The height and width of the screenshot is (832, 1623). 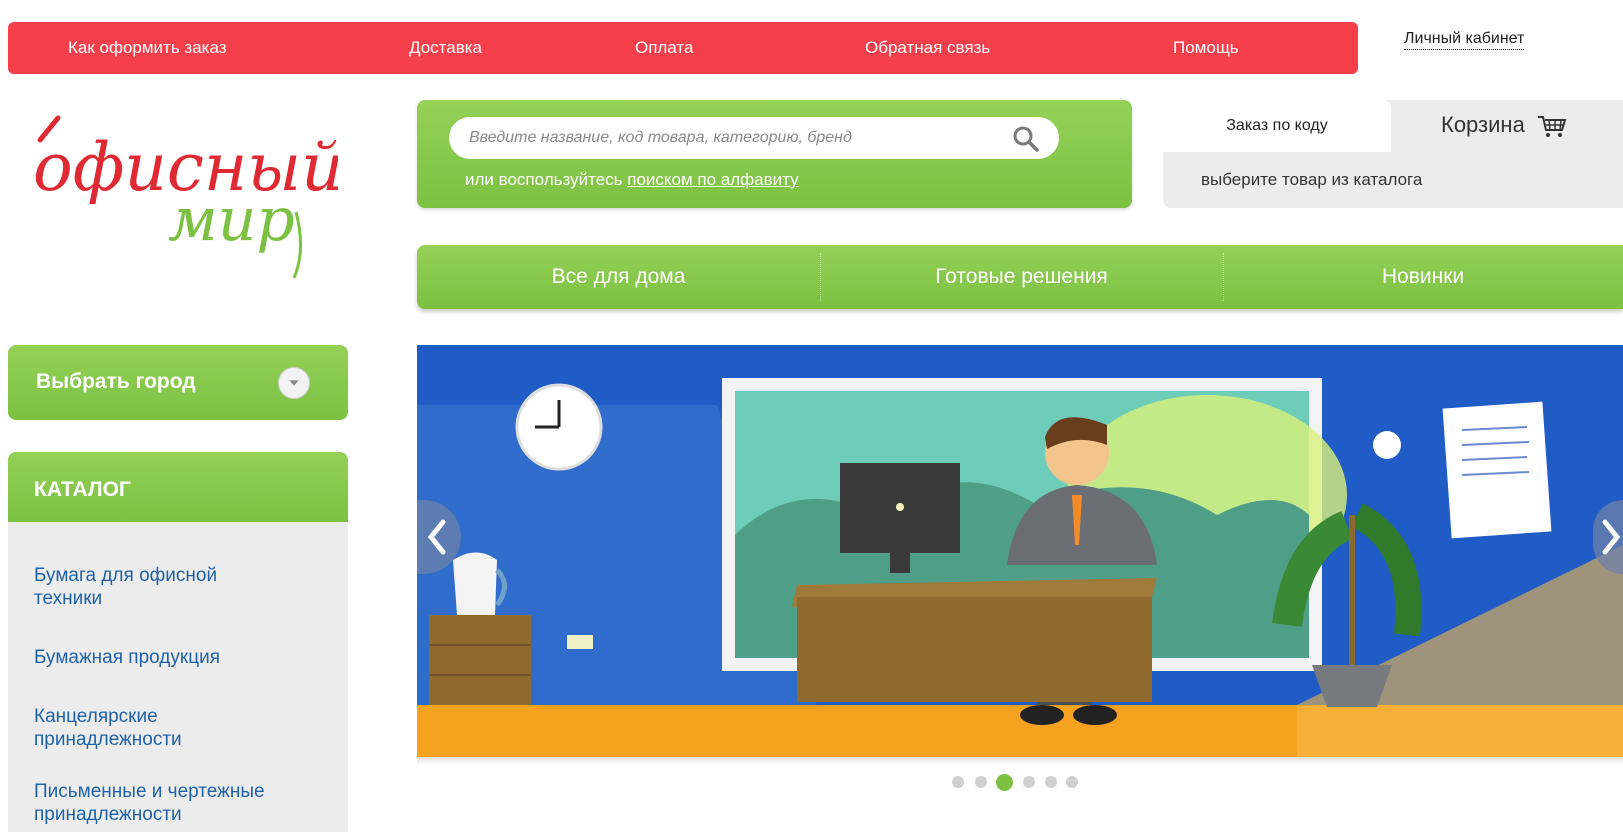 I want to click on logo-word-2: мир, so click(x=231, y=220).